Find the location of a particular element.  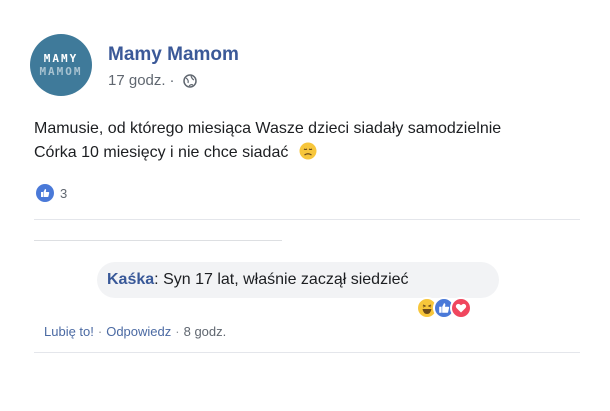

sad-face-emoji-icon is located at coordinates (308, 151).